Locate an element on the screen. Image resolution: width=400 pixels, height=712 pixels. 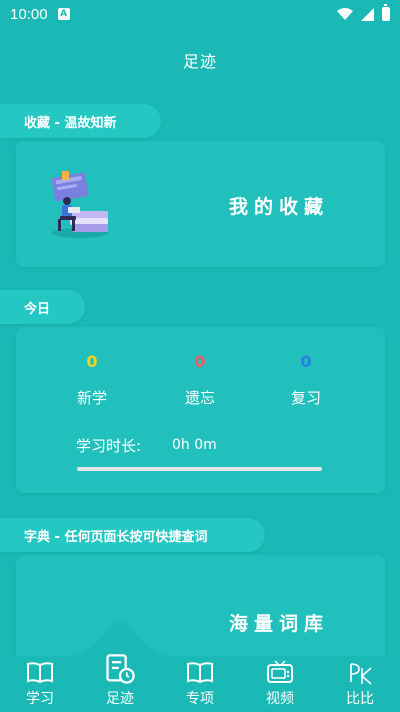
page-title: 足迹 is located at coordinates (199, 61).